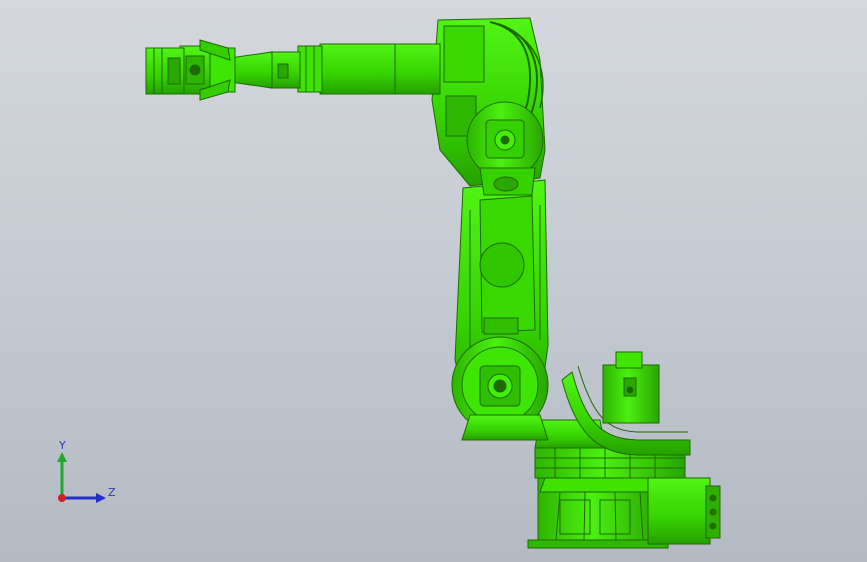 This screenshot has height=562, width=867. I want to click on robot-forearm, so click(355, 69).